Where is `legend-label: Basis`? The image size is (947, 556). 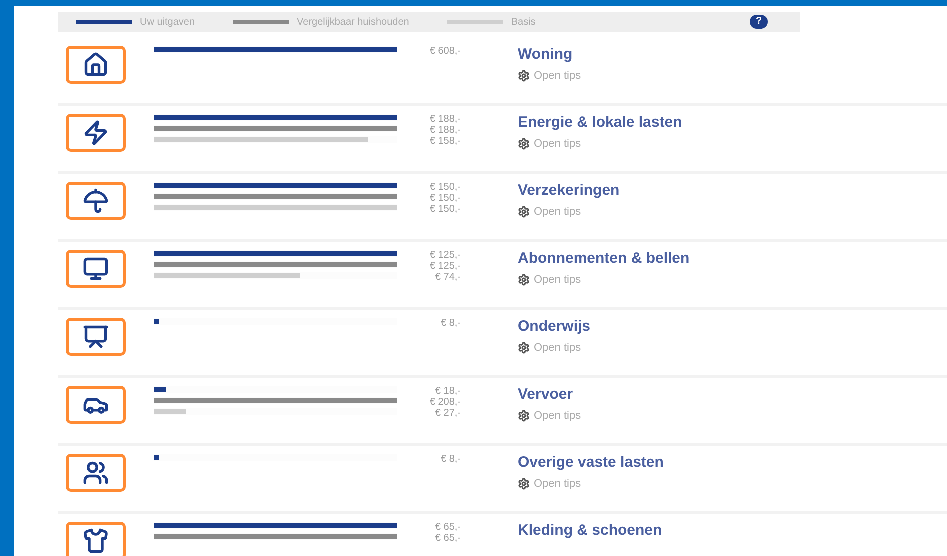 legend-label: Basis is located at coordinates (523, 23).